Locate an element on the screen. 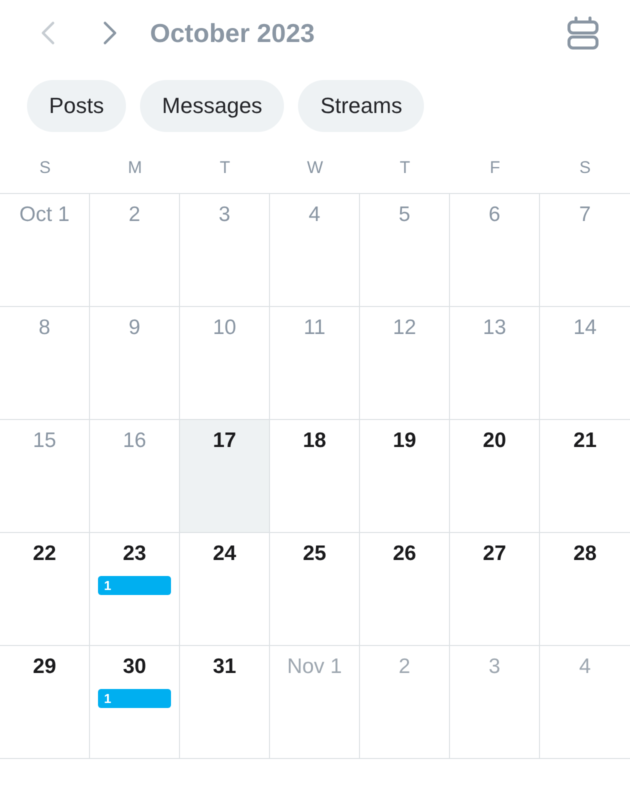 The width and height of the screenshot is (630, 800). day-number: 23 is located at coordinates (134, 554).